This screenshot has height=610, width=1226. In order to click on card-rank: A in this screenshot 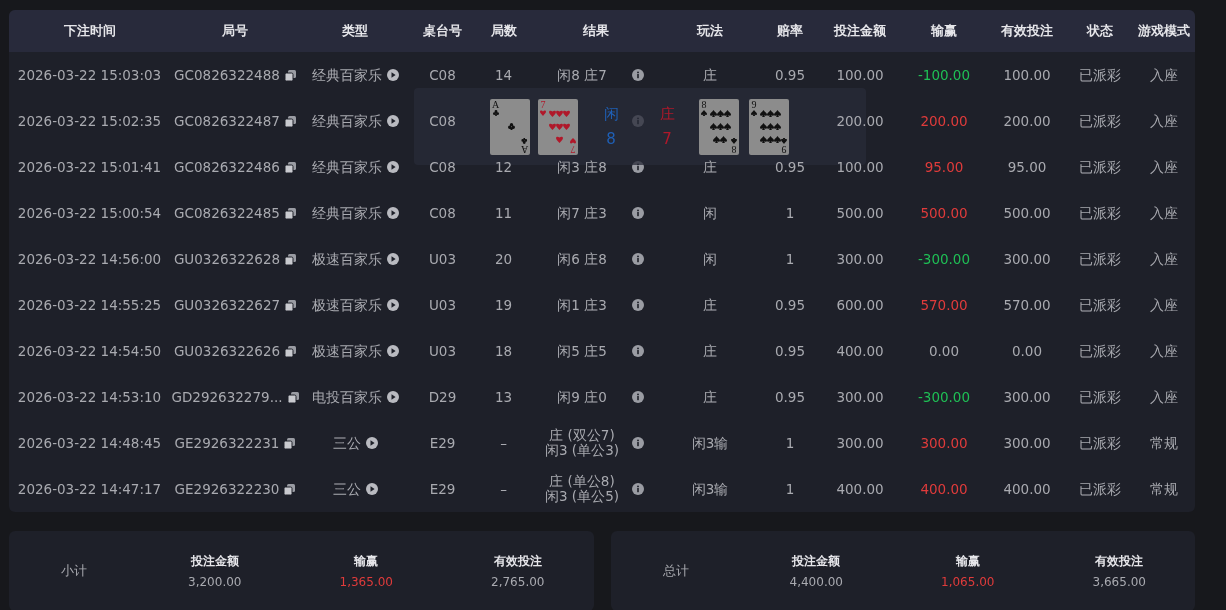, I will do `click(524, 148)`.